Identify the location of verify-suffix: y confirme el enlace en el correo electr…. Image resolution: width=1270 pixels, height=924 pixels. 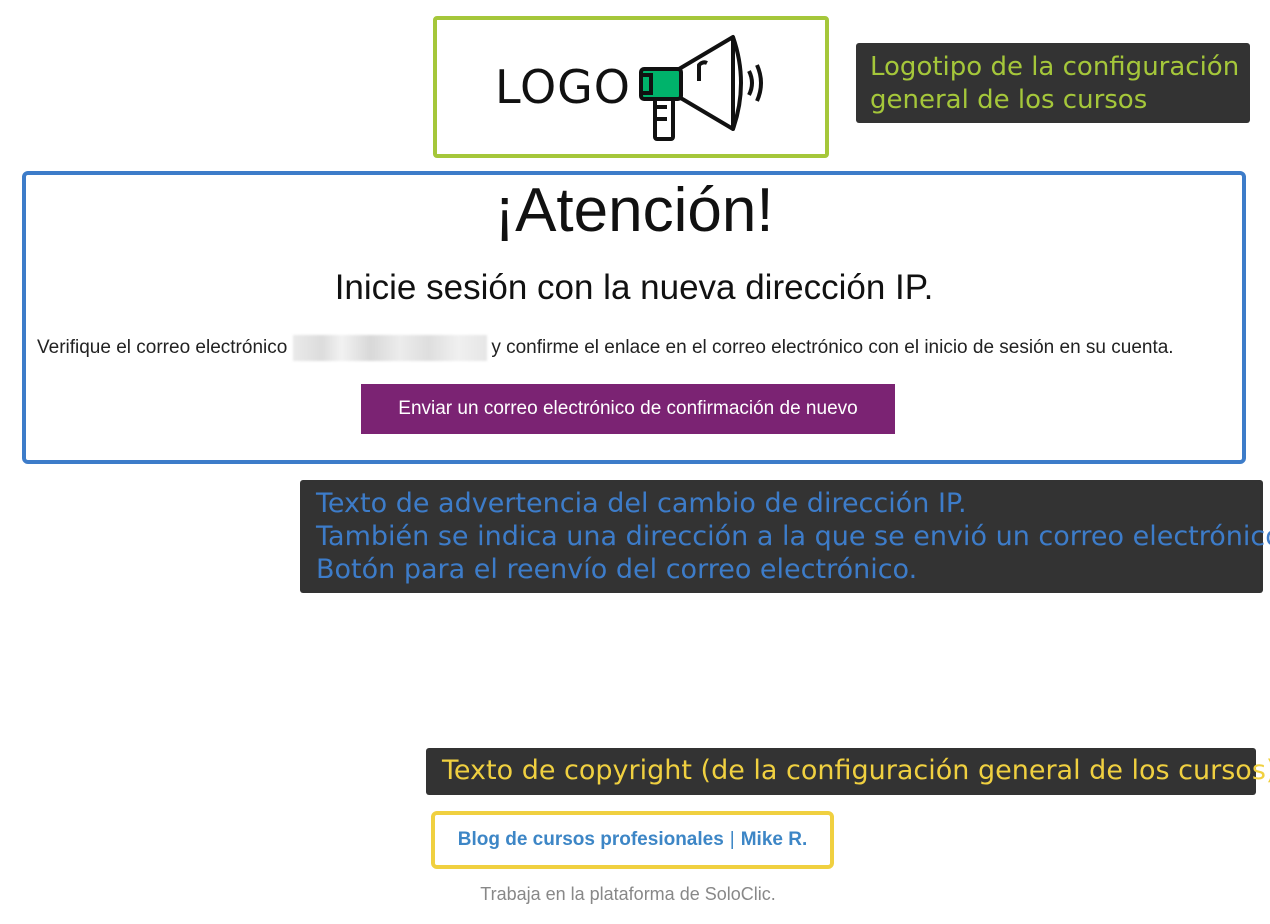
(832, 347).